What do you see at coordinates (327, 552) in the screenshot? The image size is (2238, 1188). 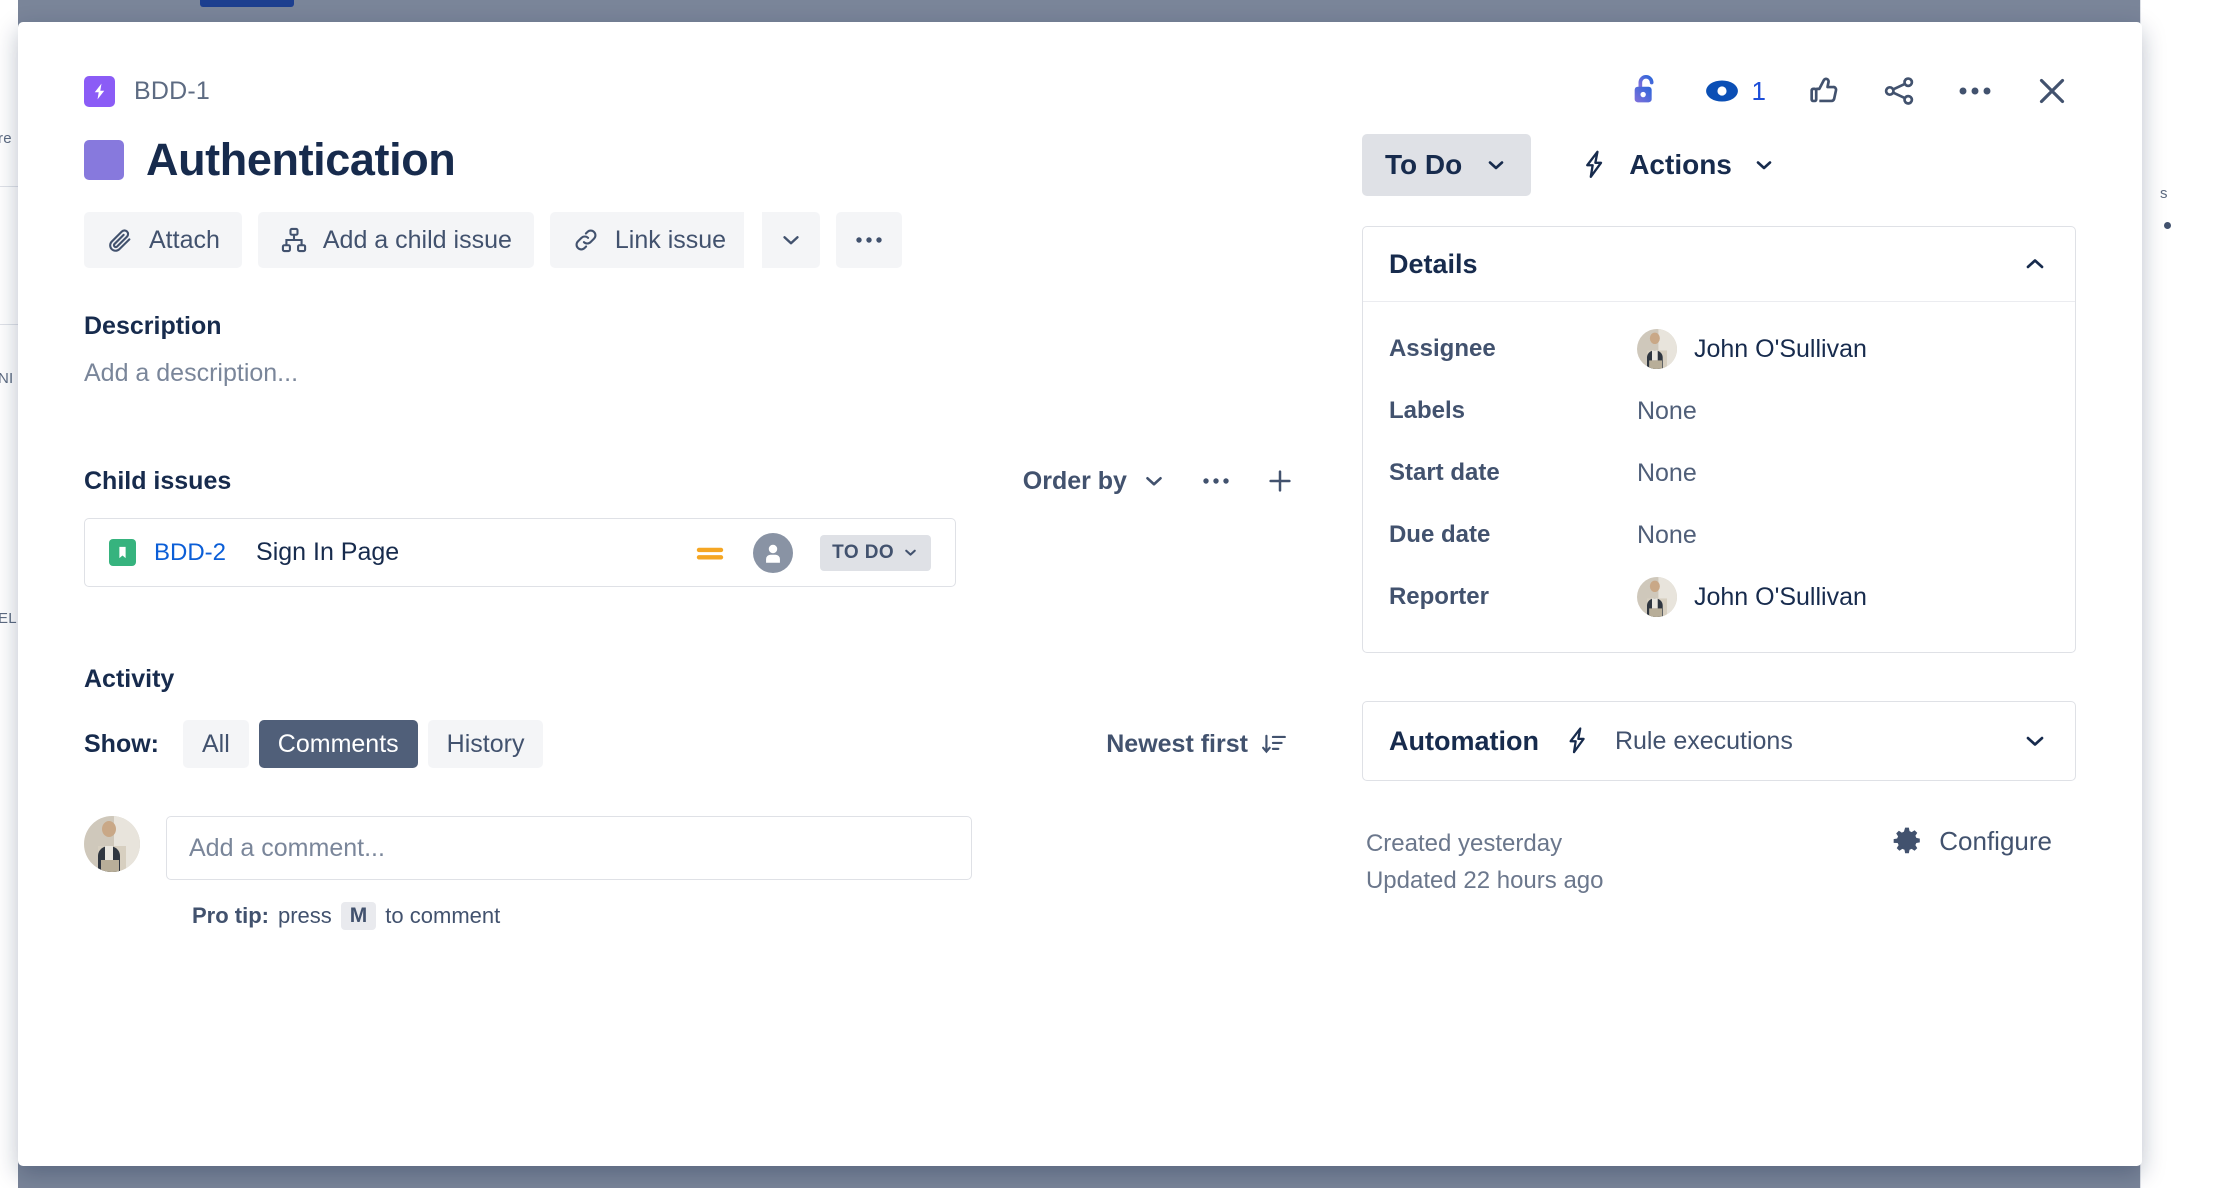 I see `child-issue-summary: Sign In Page` at bounding box center [327, 552].